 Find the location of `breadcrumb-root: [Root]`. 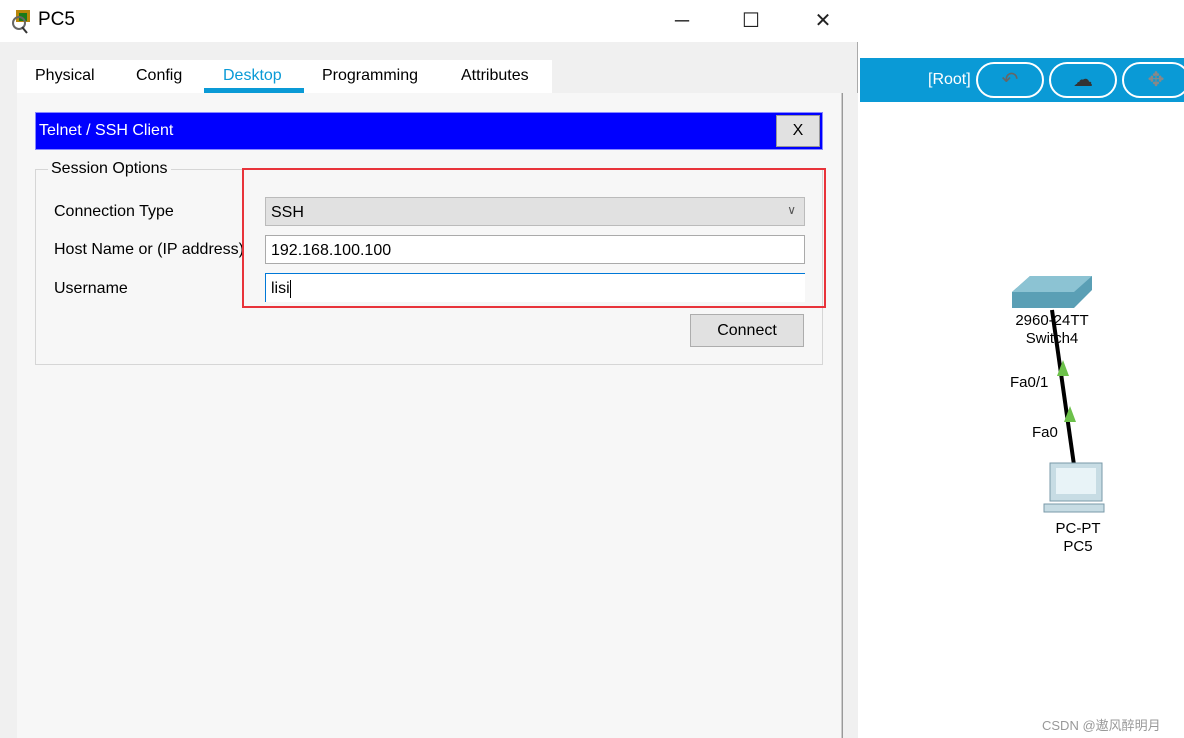

breadcrumb-root: [Root] is located at coordinates (949, 80).